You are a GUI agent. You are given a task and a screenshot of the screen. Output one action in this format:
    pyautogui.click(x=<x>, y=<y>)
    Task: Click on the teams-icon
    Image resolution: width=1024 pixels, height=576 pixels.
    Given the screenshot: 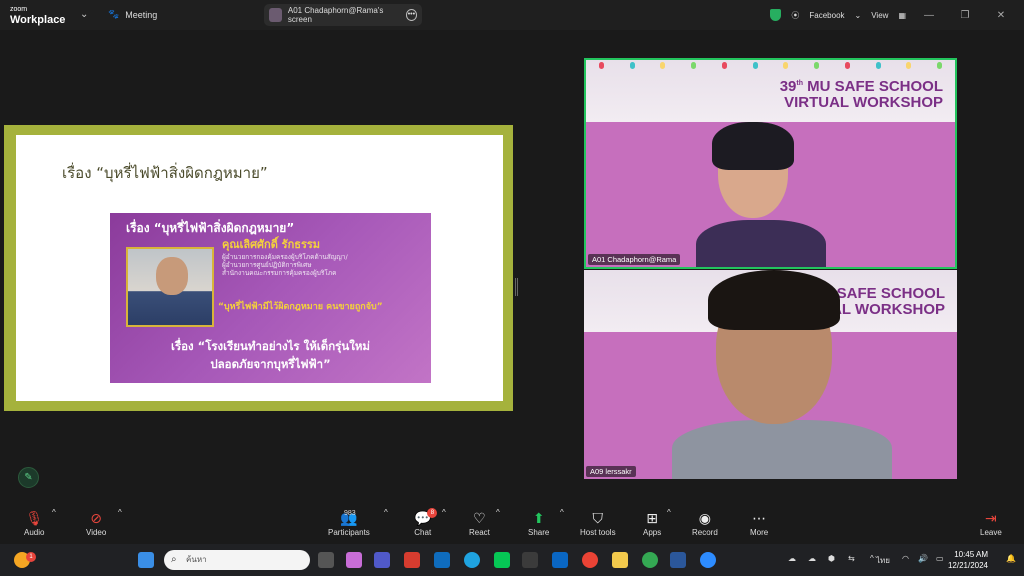 What is the action you would take?
    pyautogui.click(x=382, y=560)
    